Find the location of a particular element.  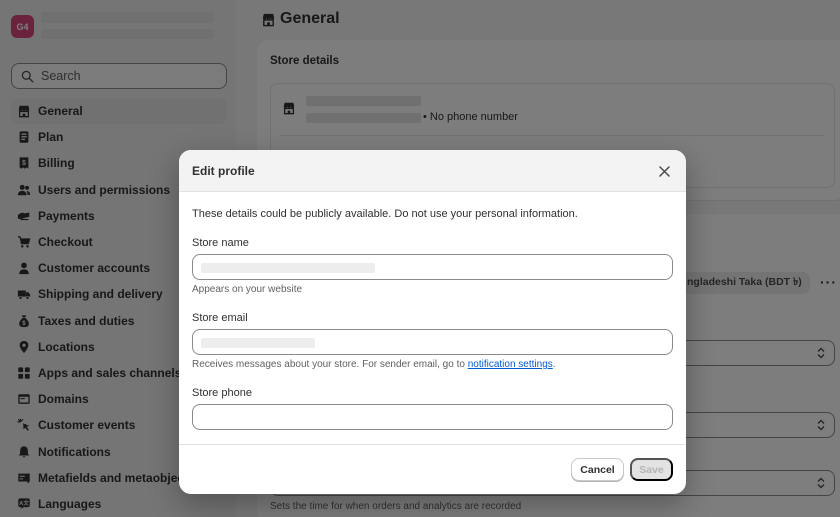

cancel-button: Cancel is located at coordinates (597, 469).